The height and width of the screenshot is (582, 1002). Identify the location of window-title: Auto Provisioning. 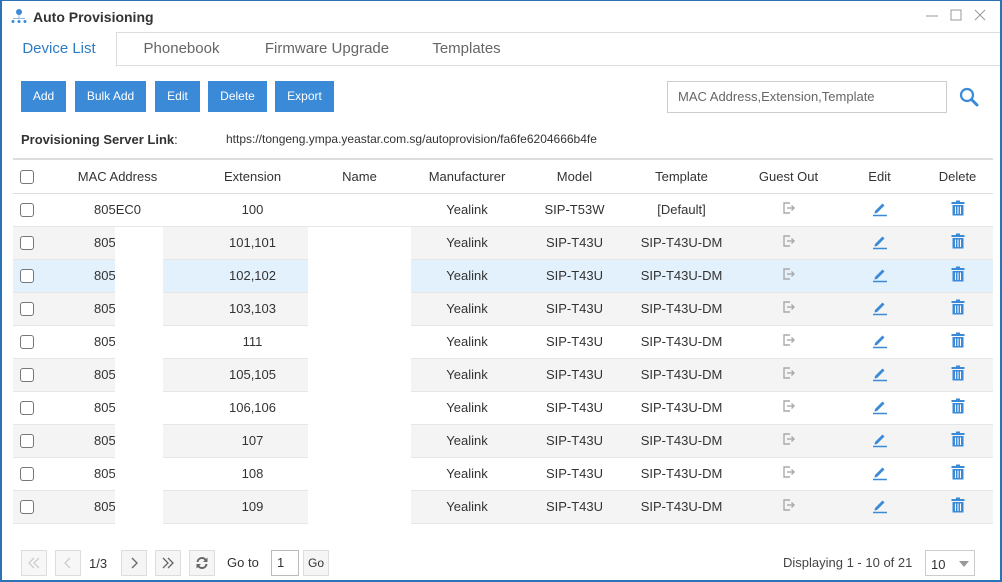
(93, 17).